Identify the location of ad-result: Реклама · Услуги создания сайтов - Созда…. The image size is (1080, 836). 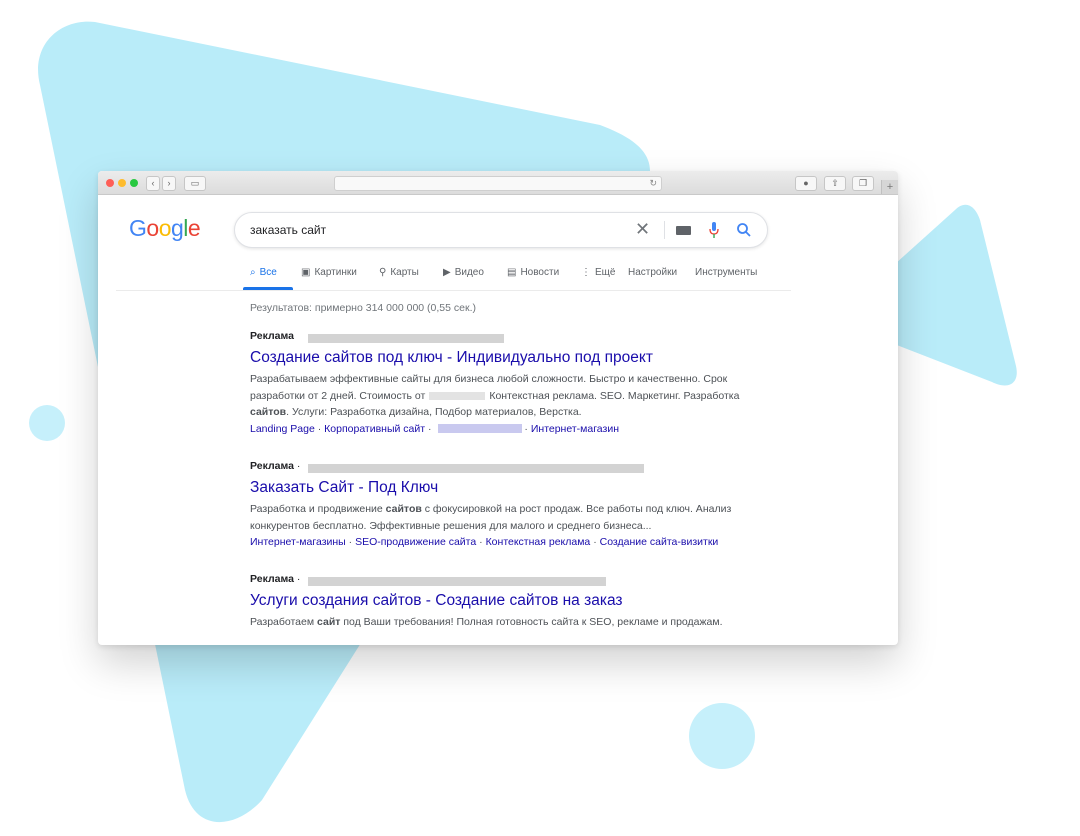
(505, 602).